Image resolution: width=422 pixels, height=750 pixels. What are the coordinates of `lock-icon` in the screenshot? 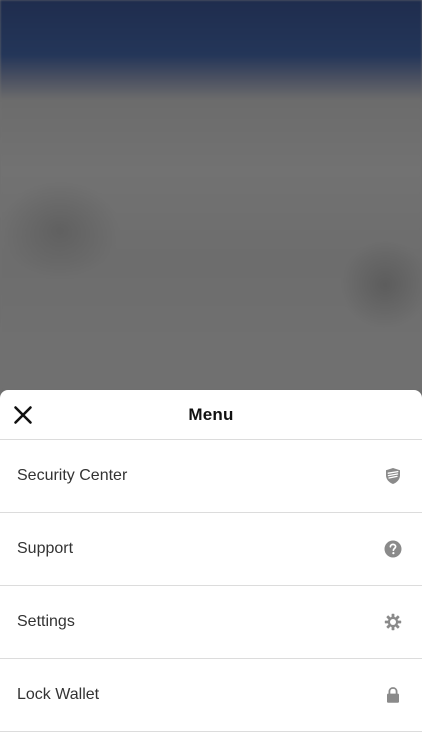 It's located at (393, 695).